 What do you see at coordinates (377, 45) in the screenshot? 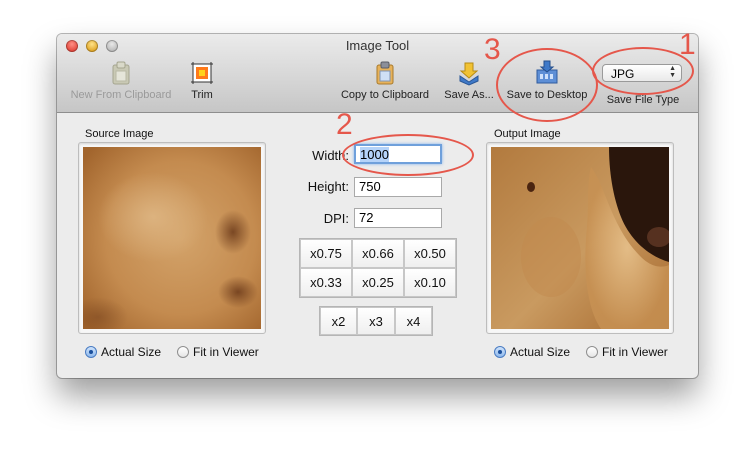
I see `window-title: Image Tool` at bounding box center [377, 45].